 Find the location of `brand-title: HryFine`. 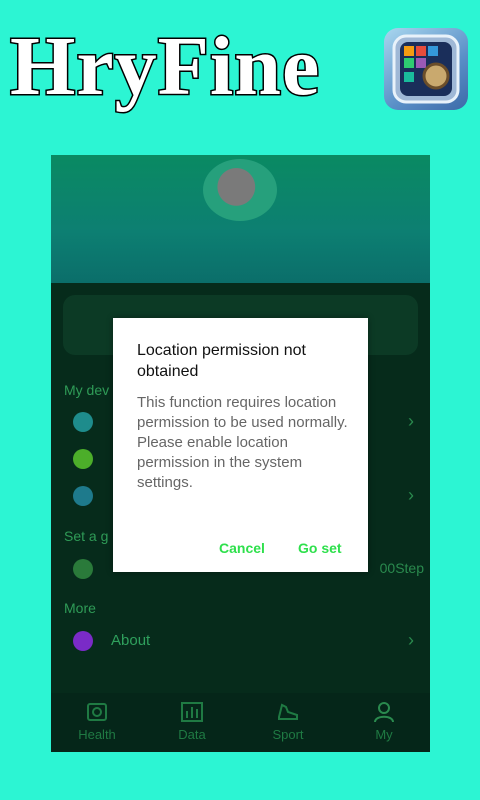

brand-title: HryFine is located at coordinates (164, 67).